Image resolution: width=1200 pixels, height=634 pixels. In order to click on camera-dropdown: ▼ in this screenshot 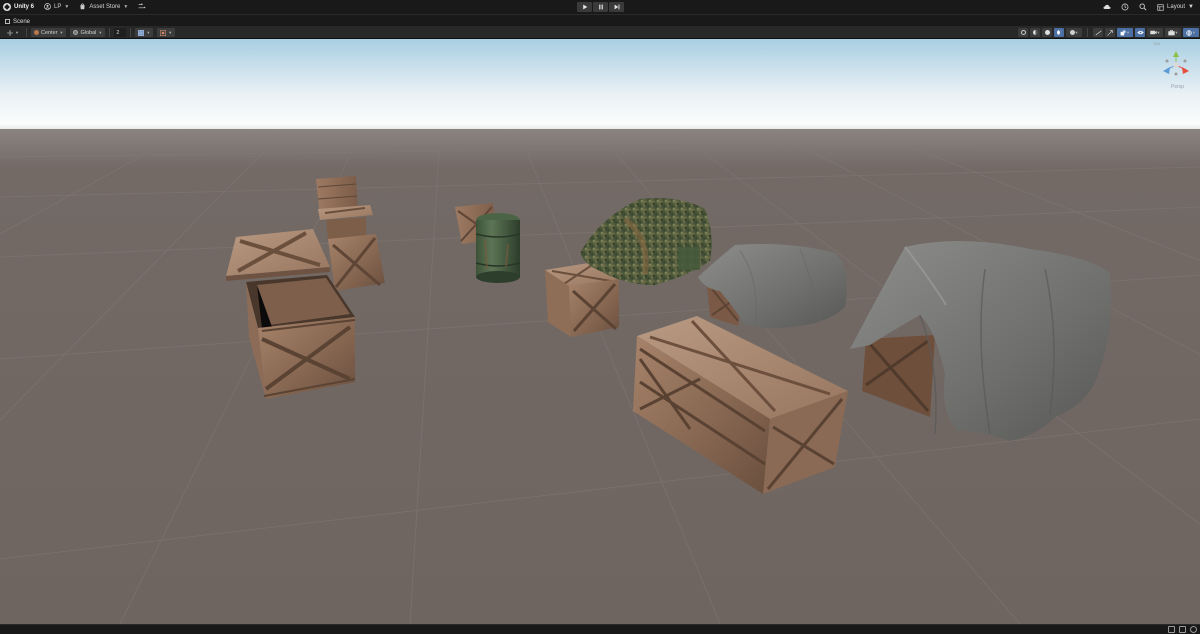, I will do `click(1155, 32)`.